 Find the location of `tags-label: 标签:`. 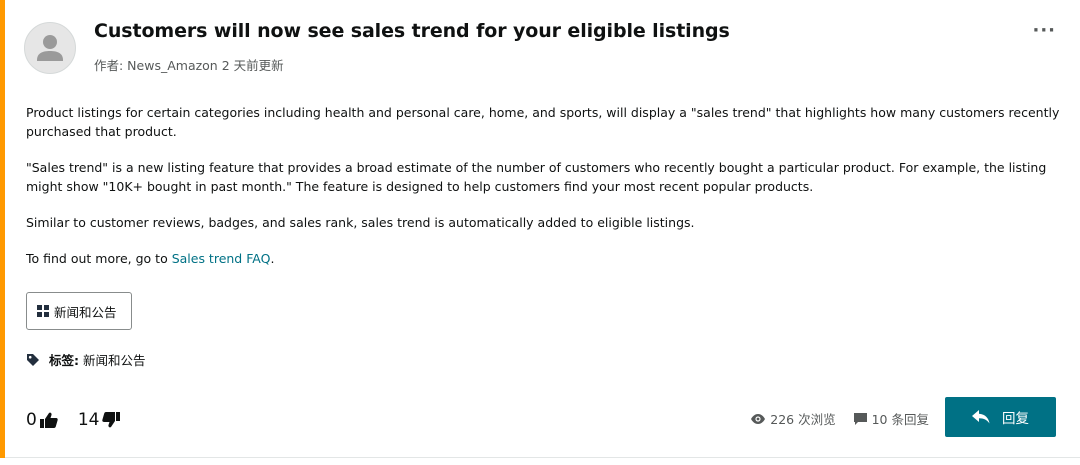

tags-label: 标签: is located at coordinates (64, 360).